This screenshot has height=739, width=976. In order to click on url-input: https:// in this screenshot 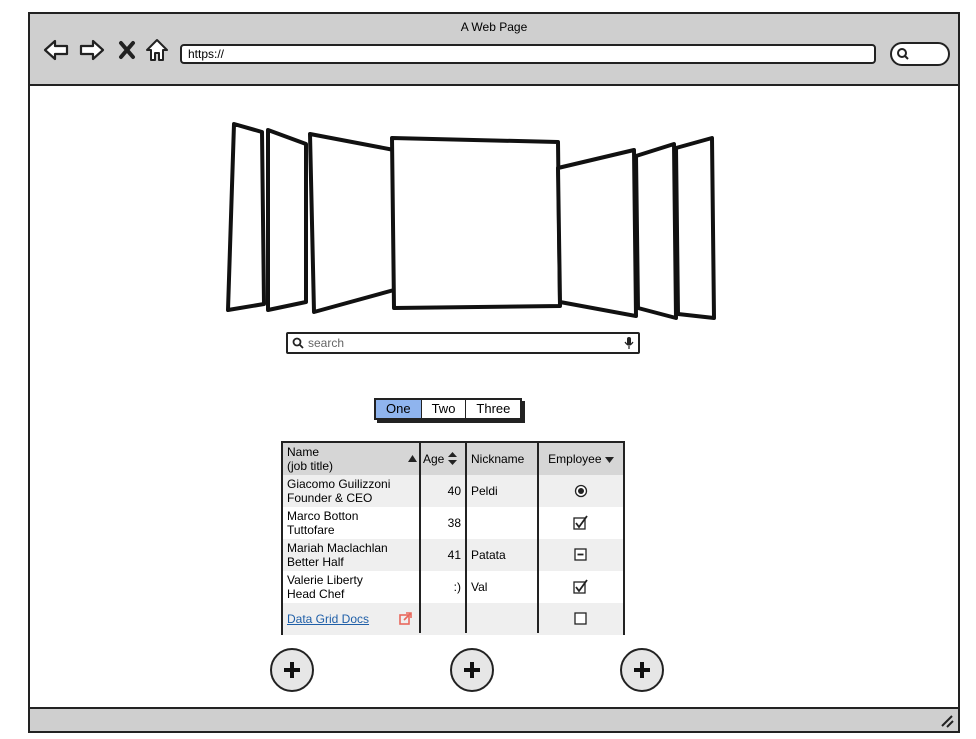, I will do `click(528, 54)`.